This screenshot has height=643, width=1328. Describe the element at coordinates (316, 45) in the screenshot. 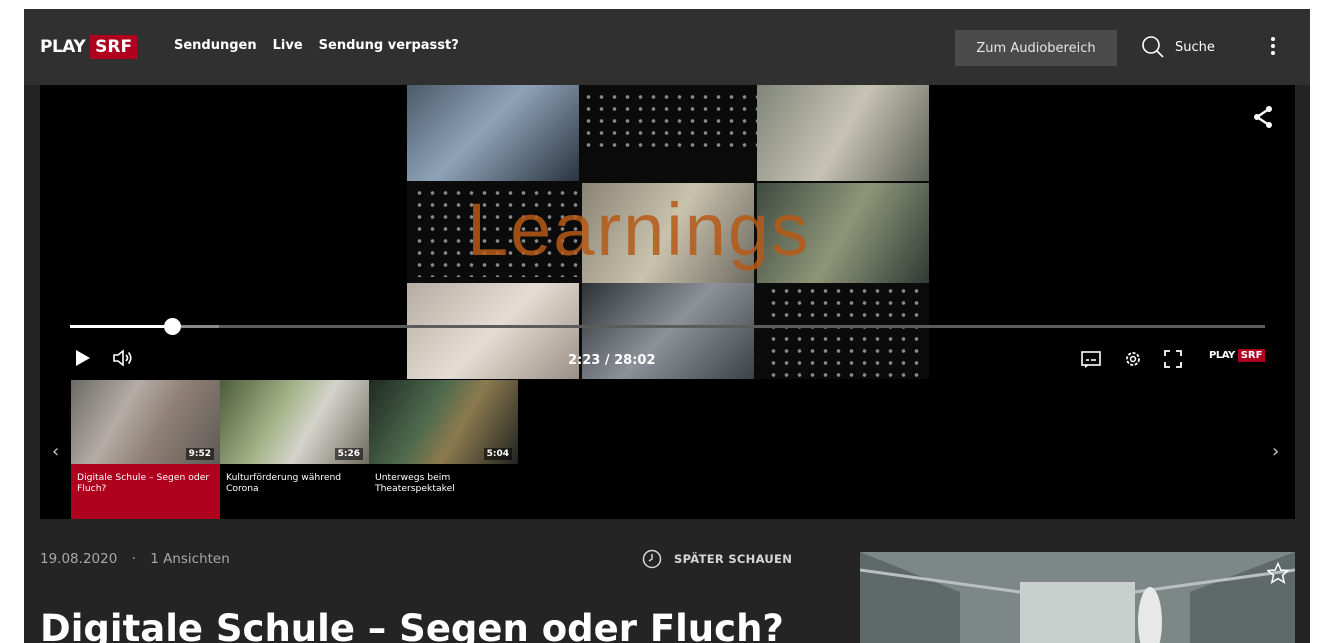

I see `main-nav: Sendungen Live Sendung verpasst?` at that location.